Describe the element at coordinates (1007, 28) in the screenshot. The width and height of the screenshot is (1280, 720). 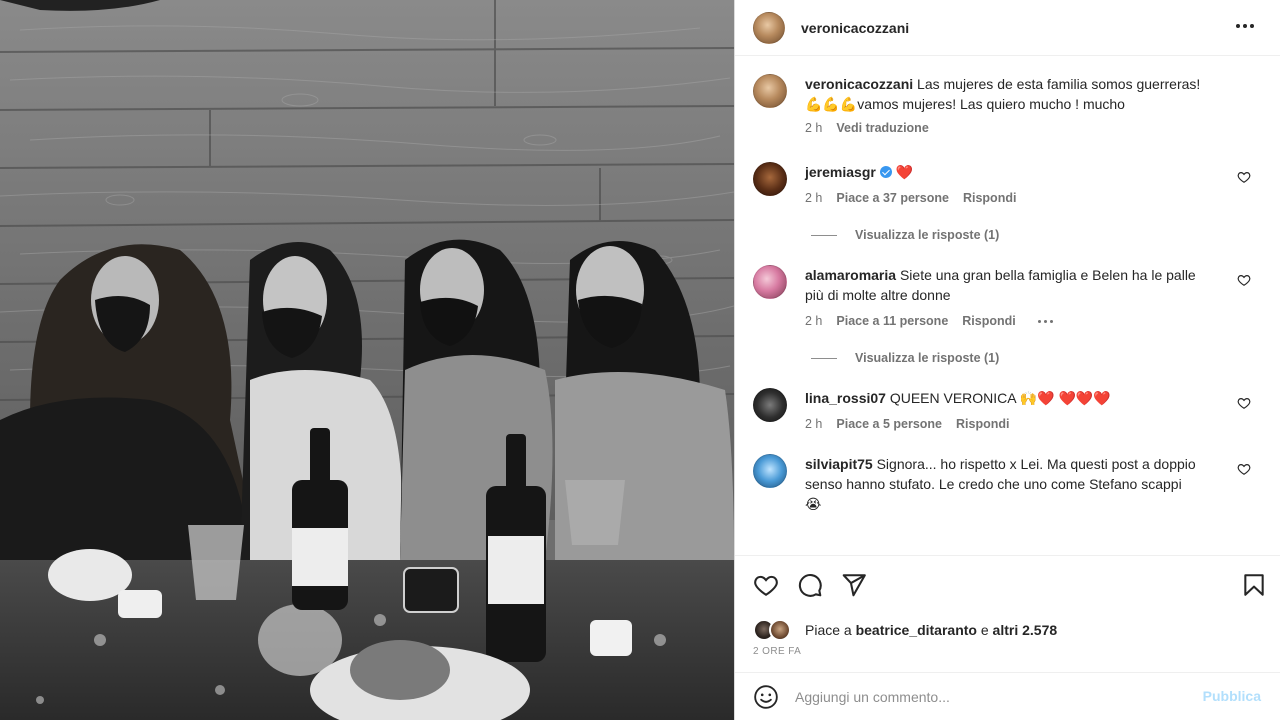
I see `post-header: veronicacozzani` at that location.